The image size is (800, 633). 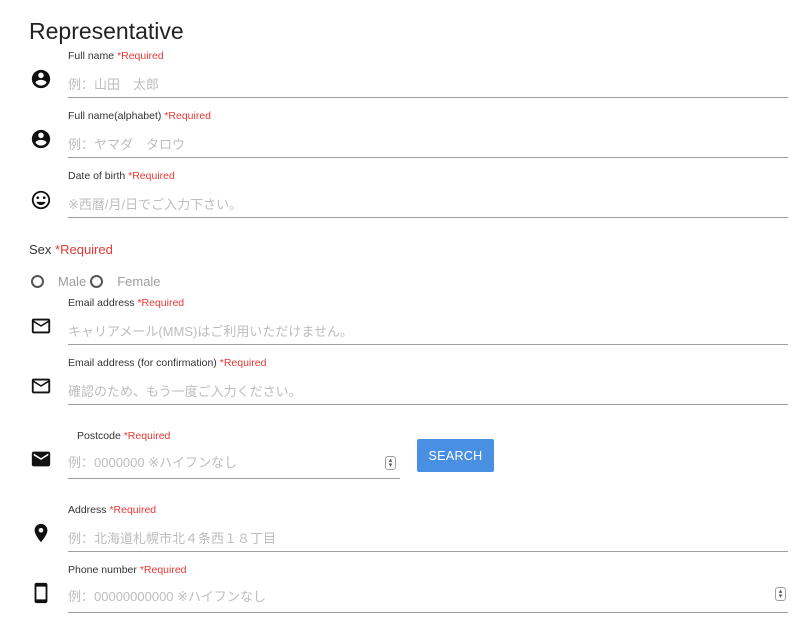 What do you see at coordinates (428, 332) in the screenshot?
I see `email-input` at bounding box center [428, 332].